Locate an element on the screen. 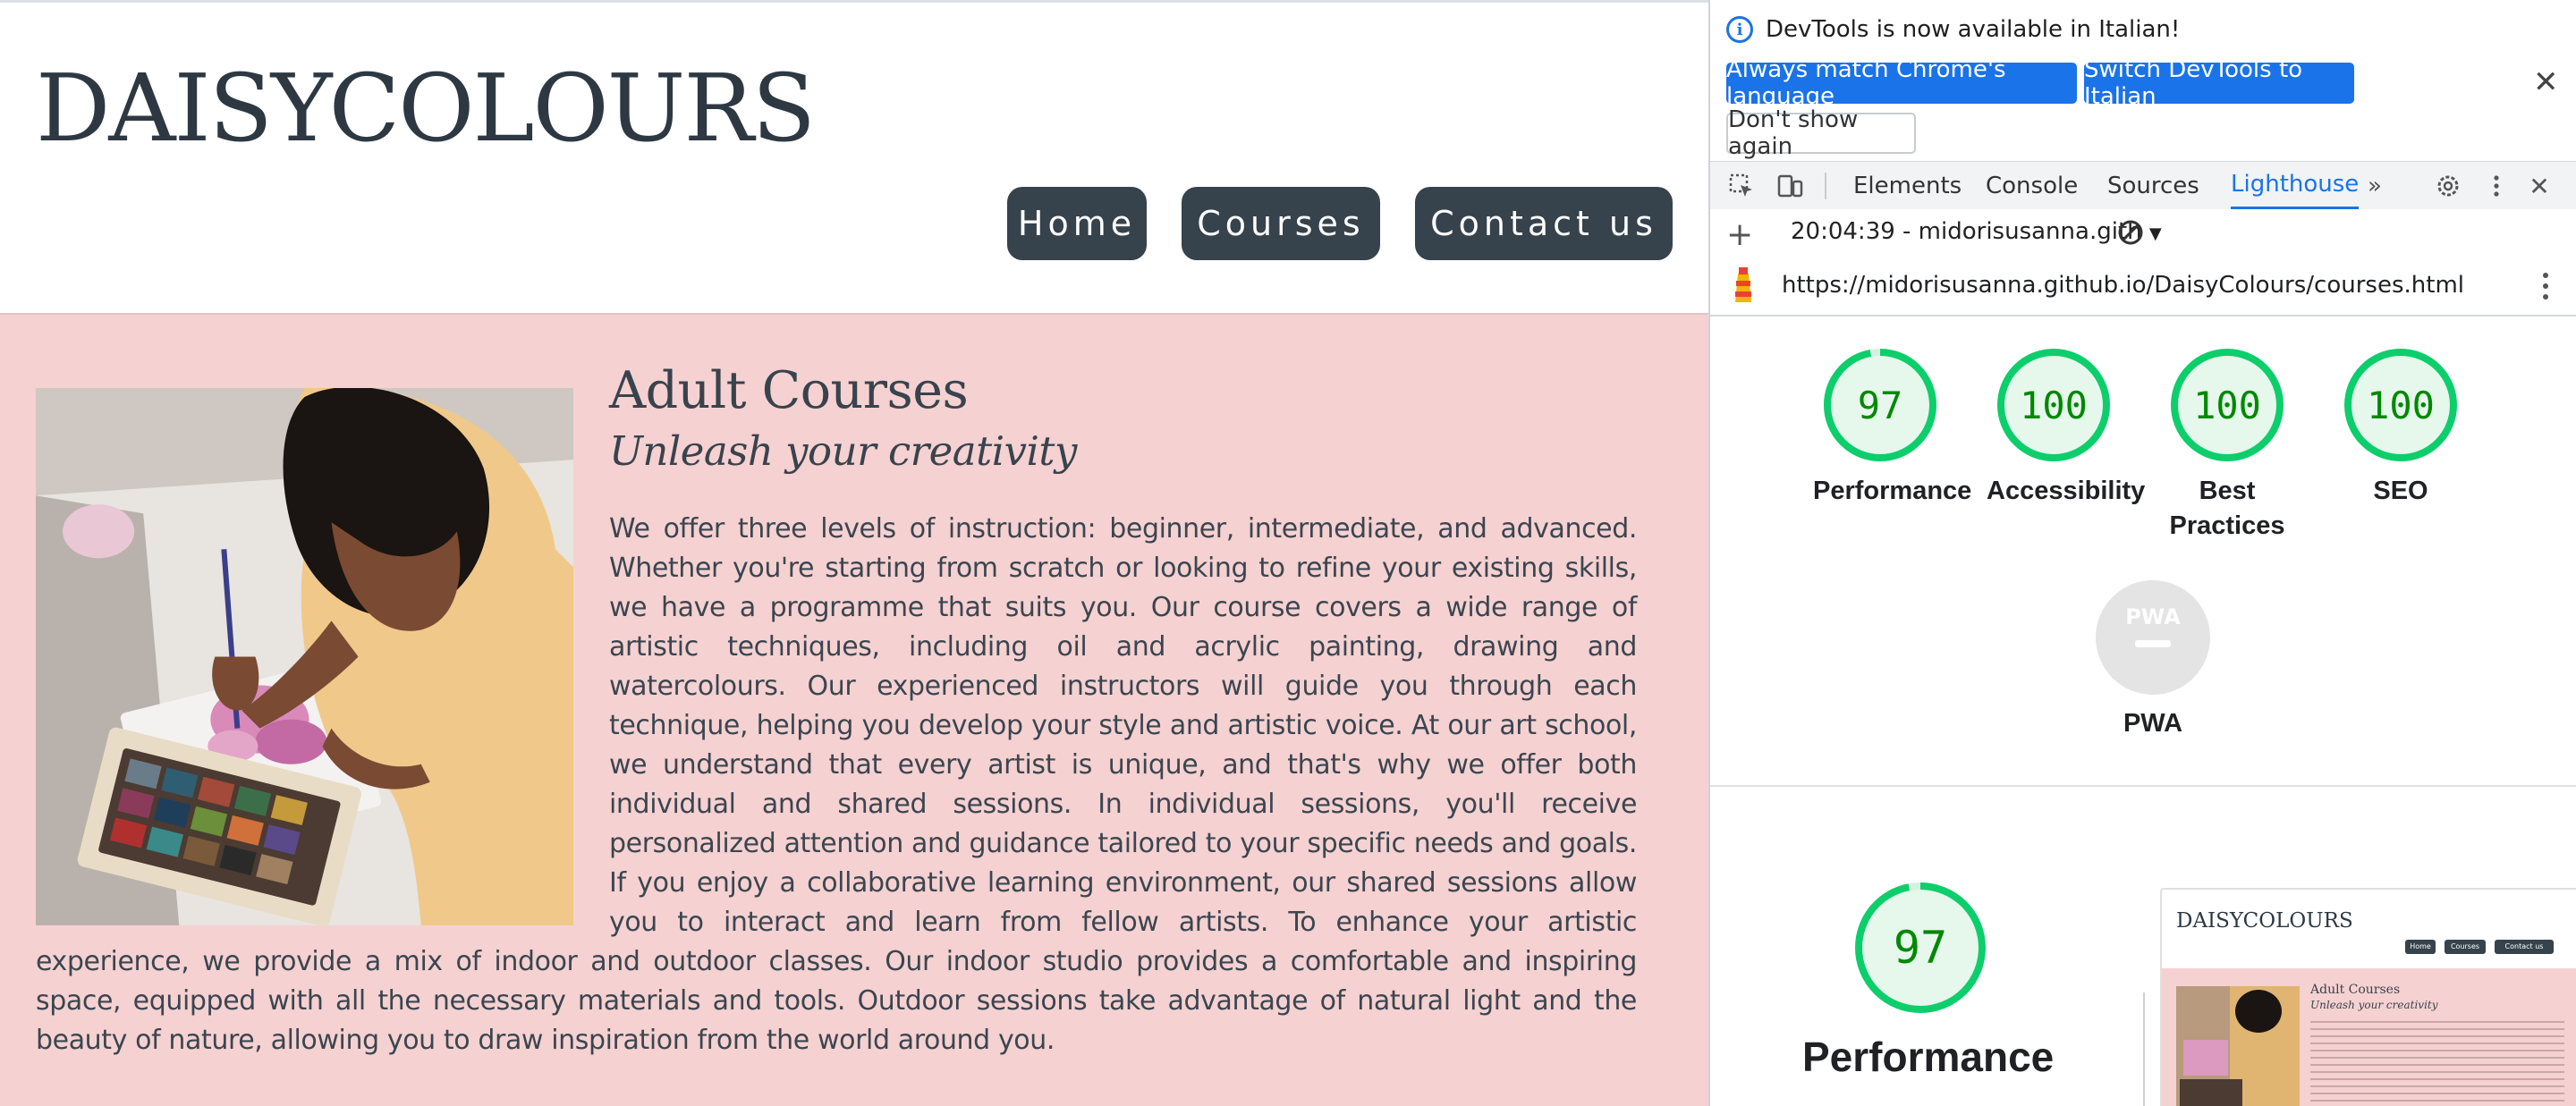  performance-gauge: 97 is located at coordinates (1880, 405).